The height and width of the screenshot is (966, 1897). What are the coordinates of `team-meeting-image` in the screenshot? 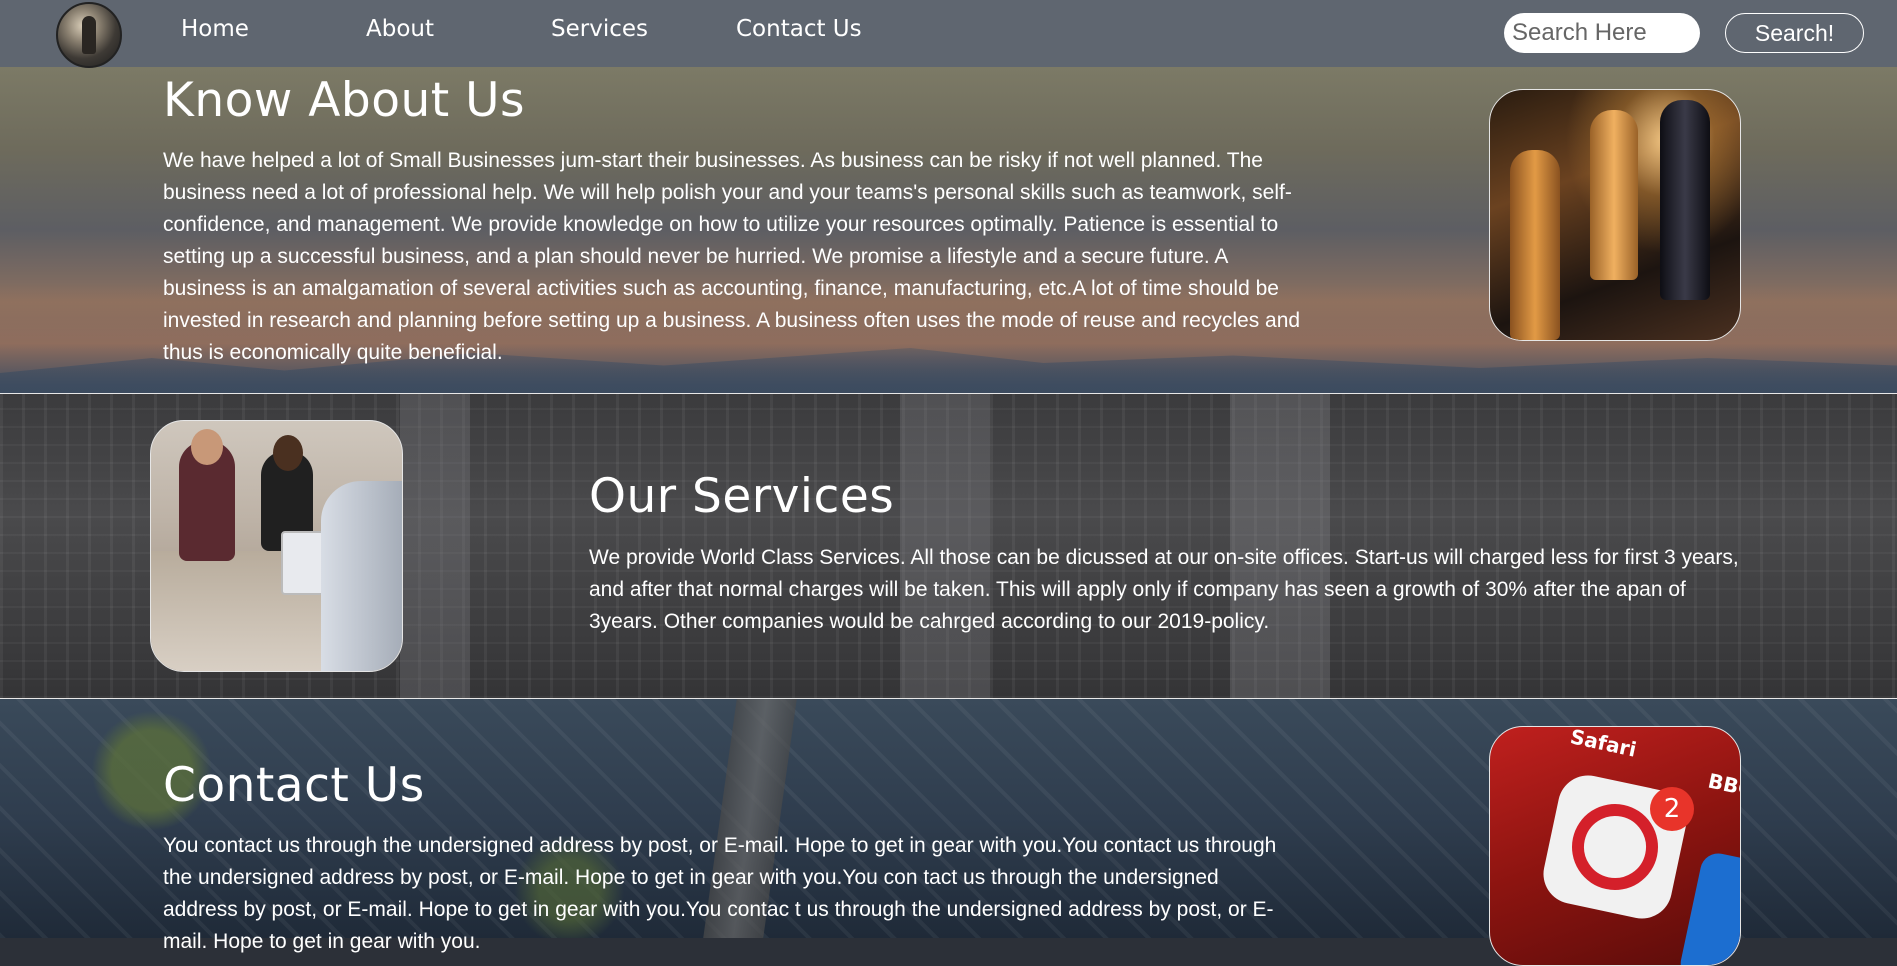 It's located at (276, 546).